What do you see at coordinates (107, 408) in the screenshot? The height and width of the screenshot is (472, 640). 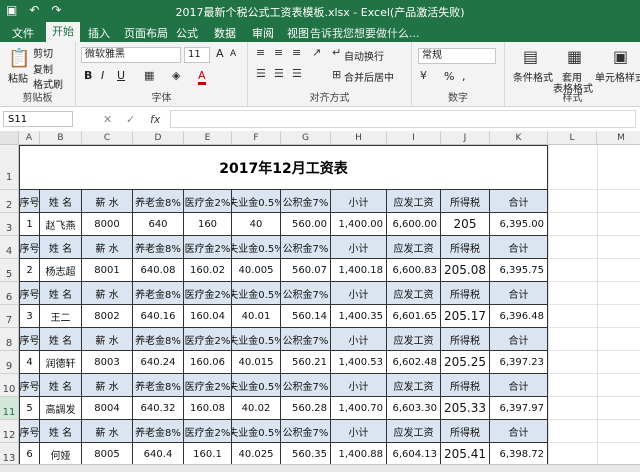 I see `data-cell: 8004` at bounding box center [107, 408].